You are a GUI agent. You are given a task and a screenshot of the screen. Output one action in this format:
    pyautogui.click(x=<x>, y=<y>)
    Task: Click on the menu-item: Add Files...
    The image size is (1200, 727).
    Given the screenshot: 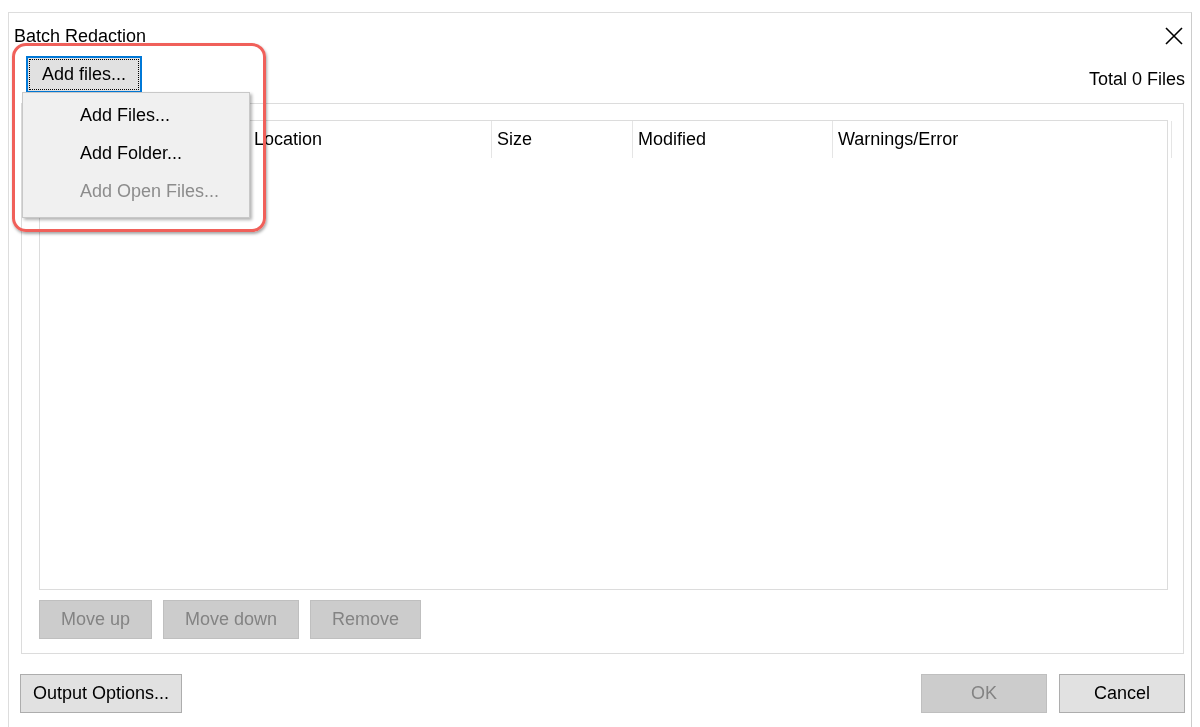 What is the action you would take?
    pyautogui.click(x=136, y=116)
    